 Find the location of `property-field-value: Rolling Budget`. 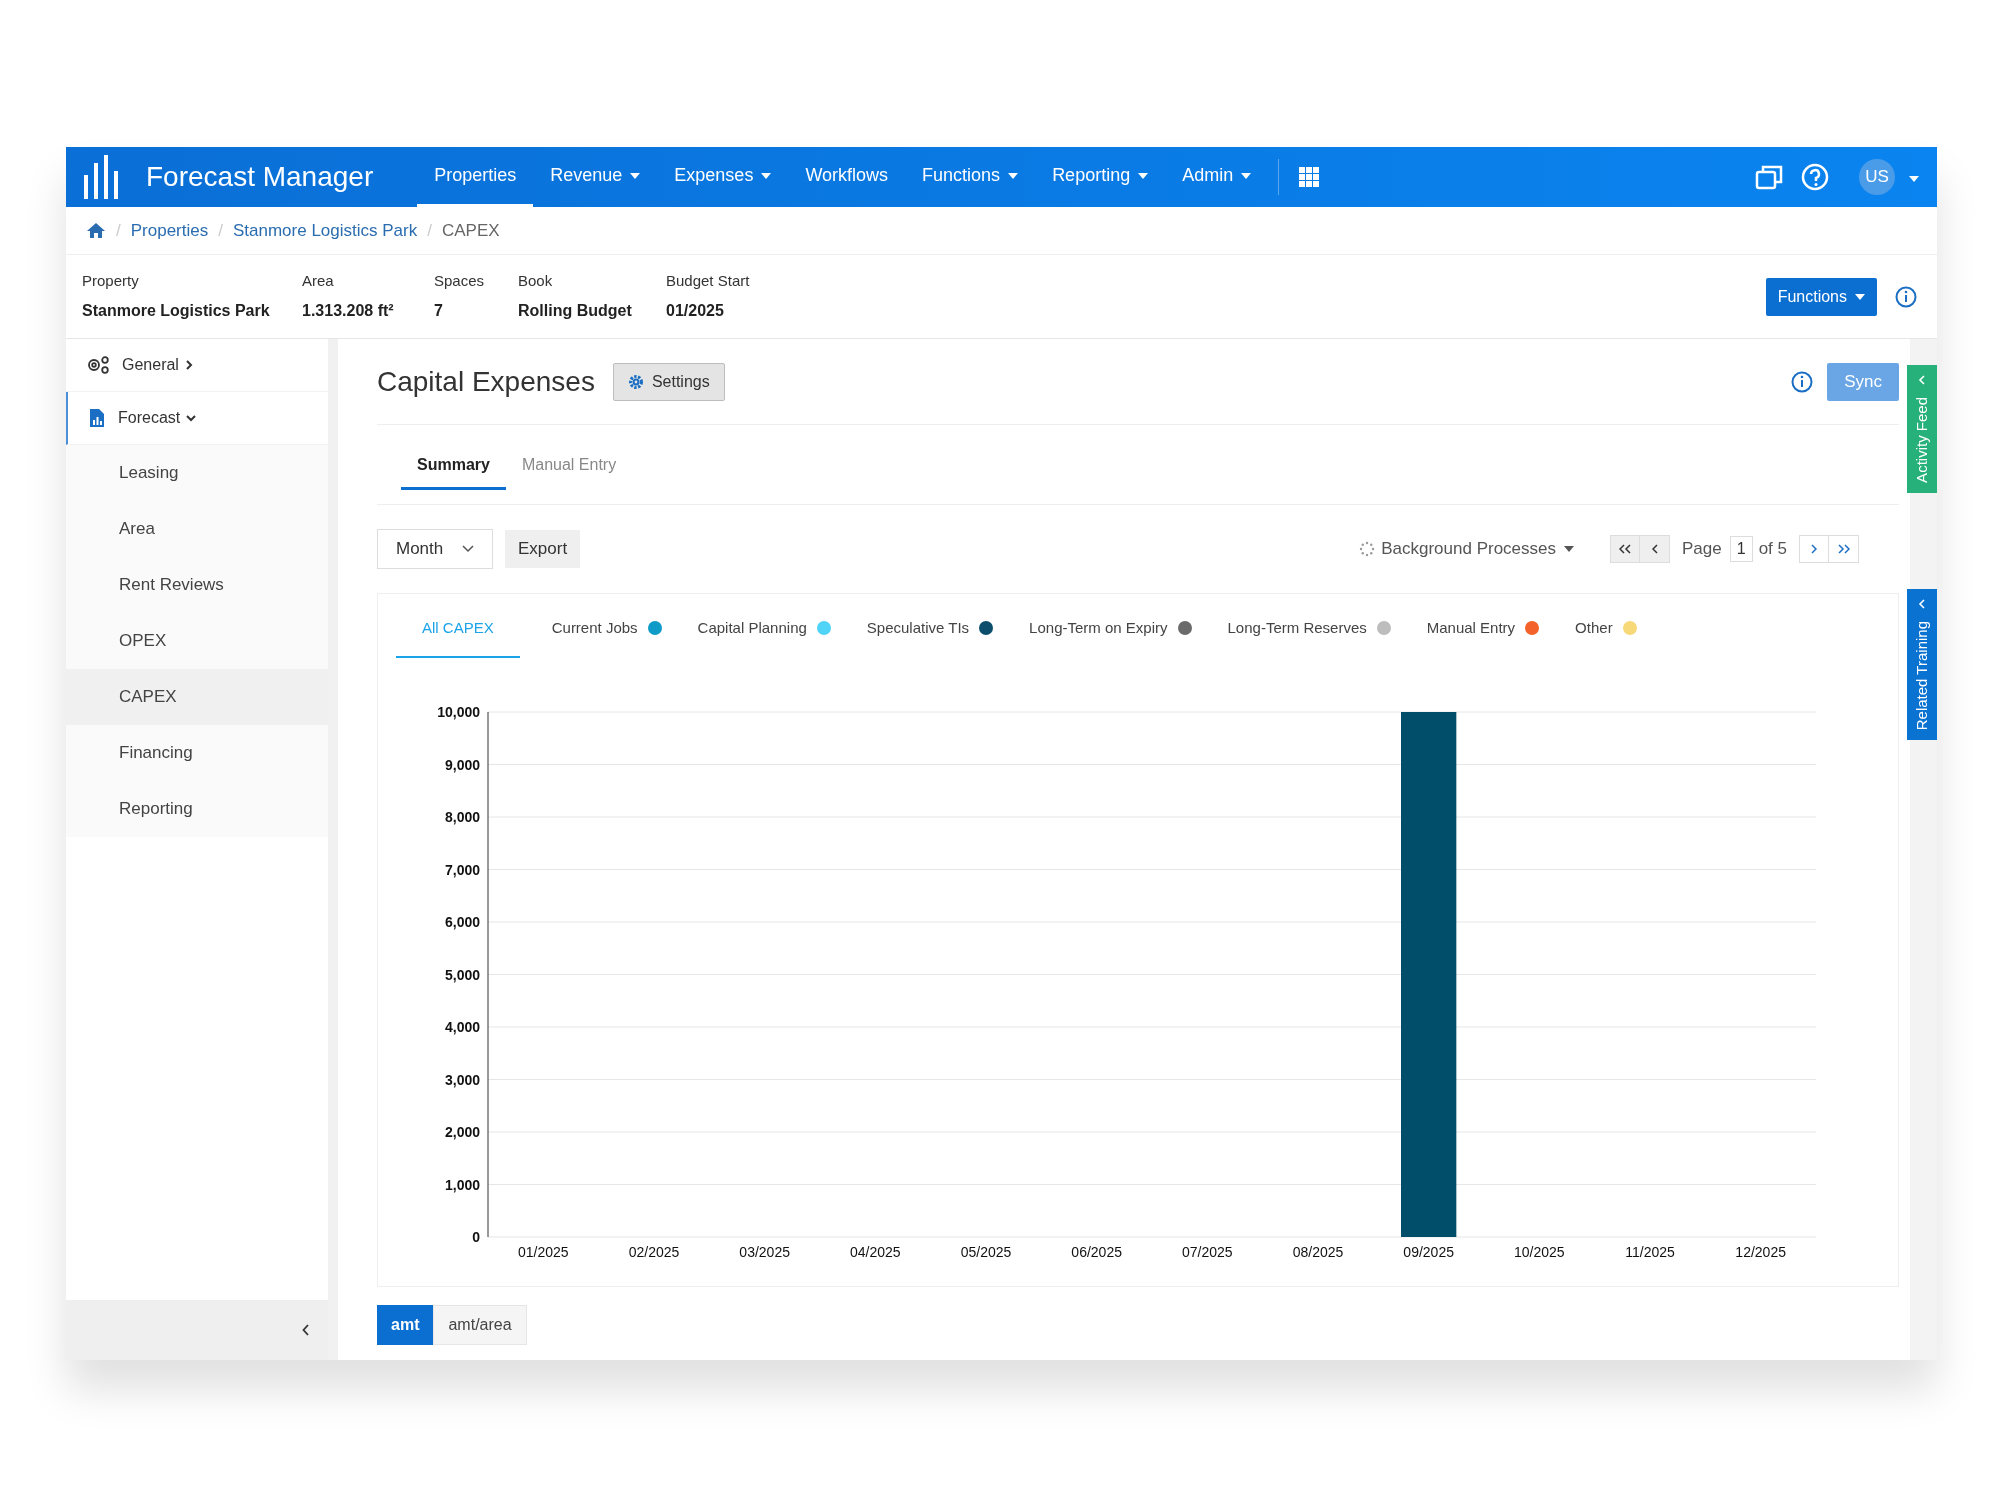

property-field-value: Rolling Budget is located at coordinates (575, 310).